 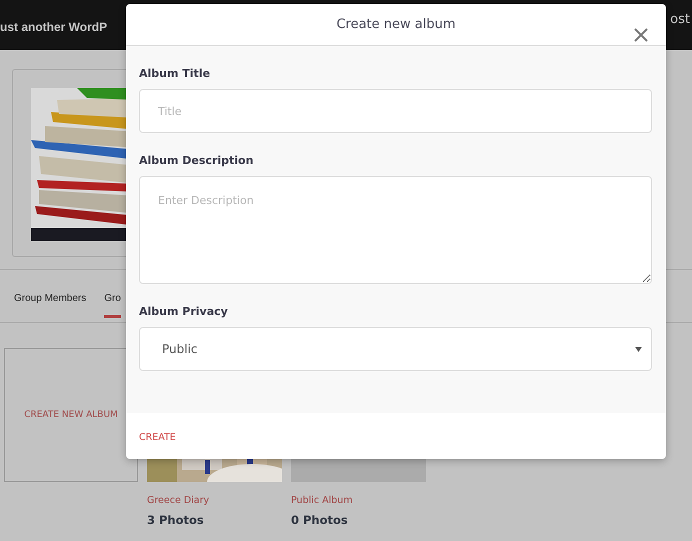 What do you see at coordinates (681, 23) in the screenshot?
I see `nav-link: ost` at bounding box center [681, 23].